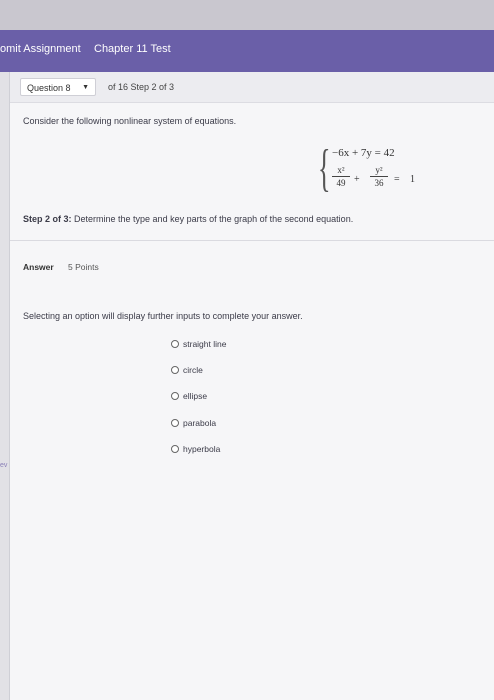 The image size is (494, 700). Describe the element at coordinates (341, 171) in the screenshot. I see `fraction-x-numerator: x²` at that location.